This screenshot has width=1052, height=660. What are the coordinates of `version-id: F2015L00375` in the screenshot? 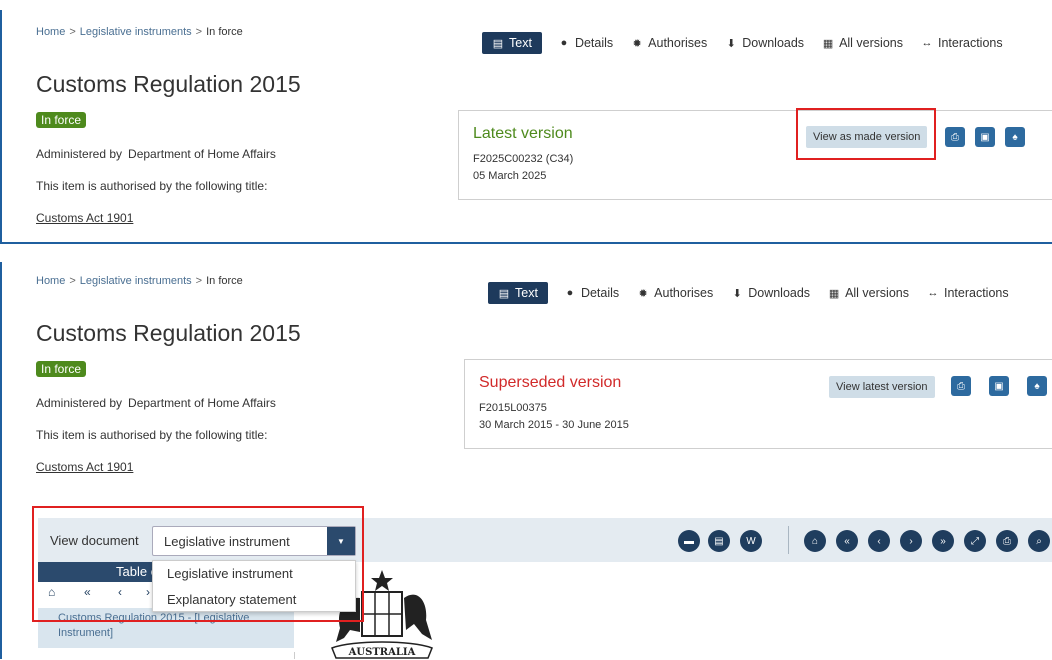 It's located at (513, 408).